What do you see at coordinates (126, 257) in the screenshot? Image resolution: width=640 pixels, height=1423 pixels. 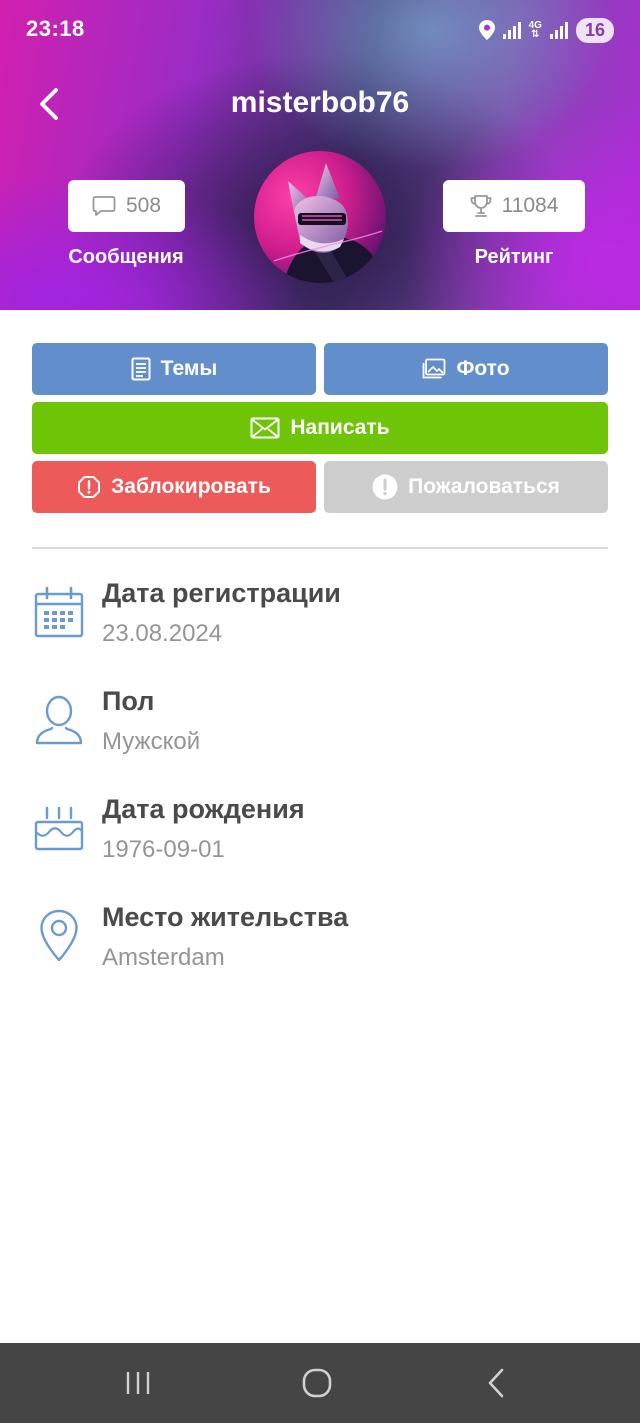 I see `messages-label: Сообщения` at bounding box center [126, 257].